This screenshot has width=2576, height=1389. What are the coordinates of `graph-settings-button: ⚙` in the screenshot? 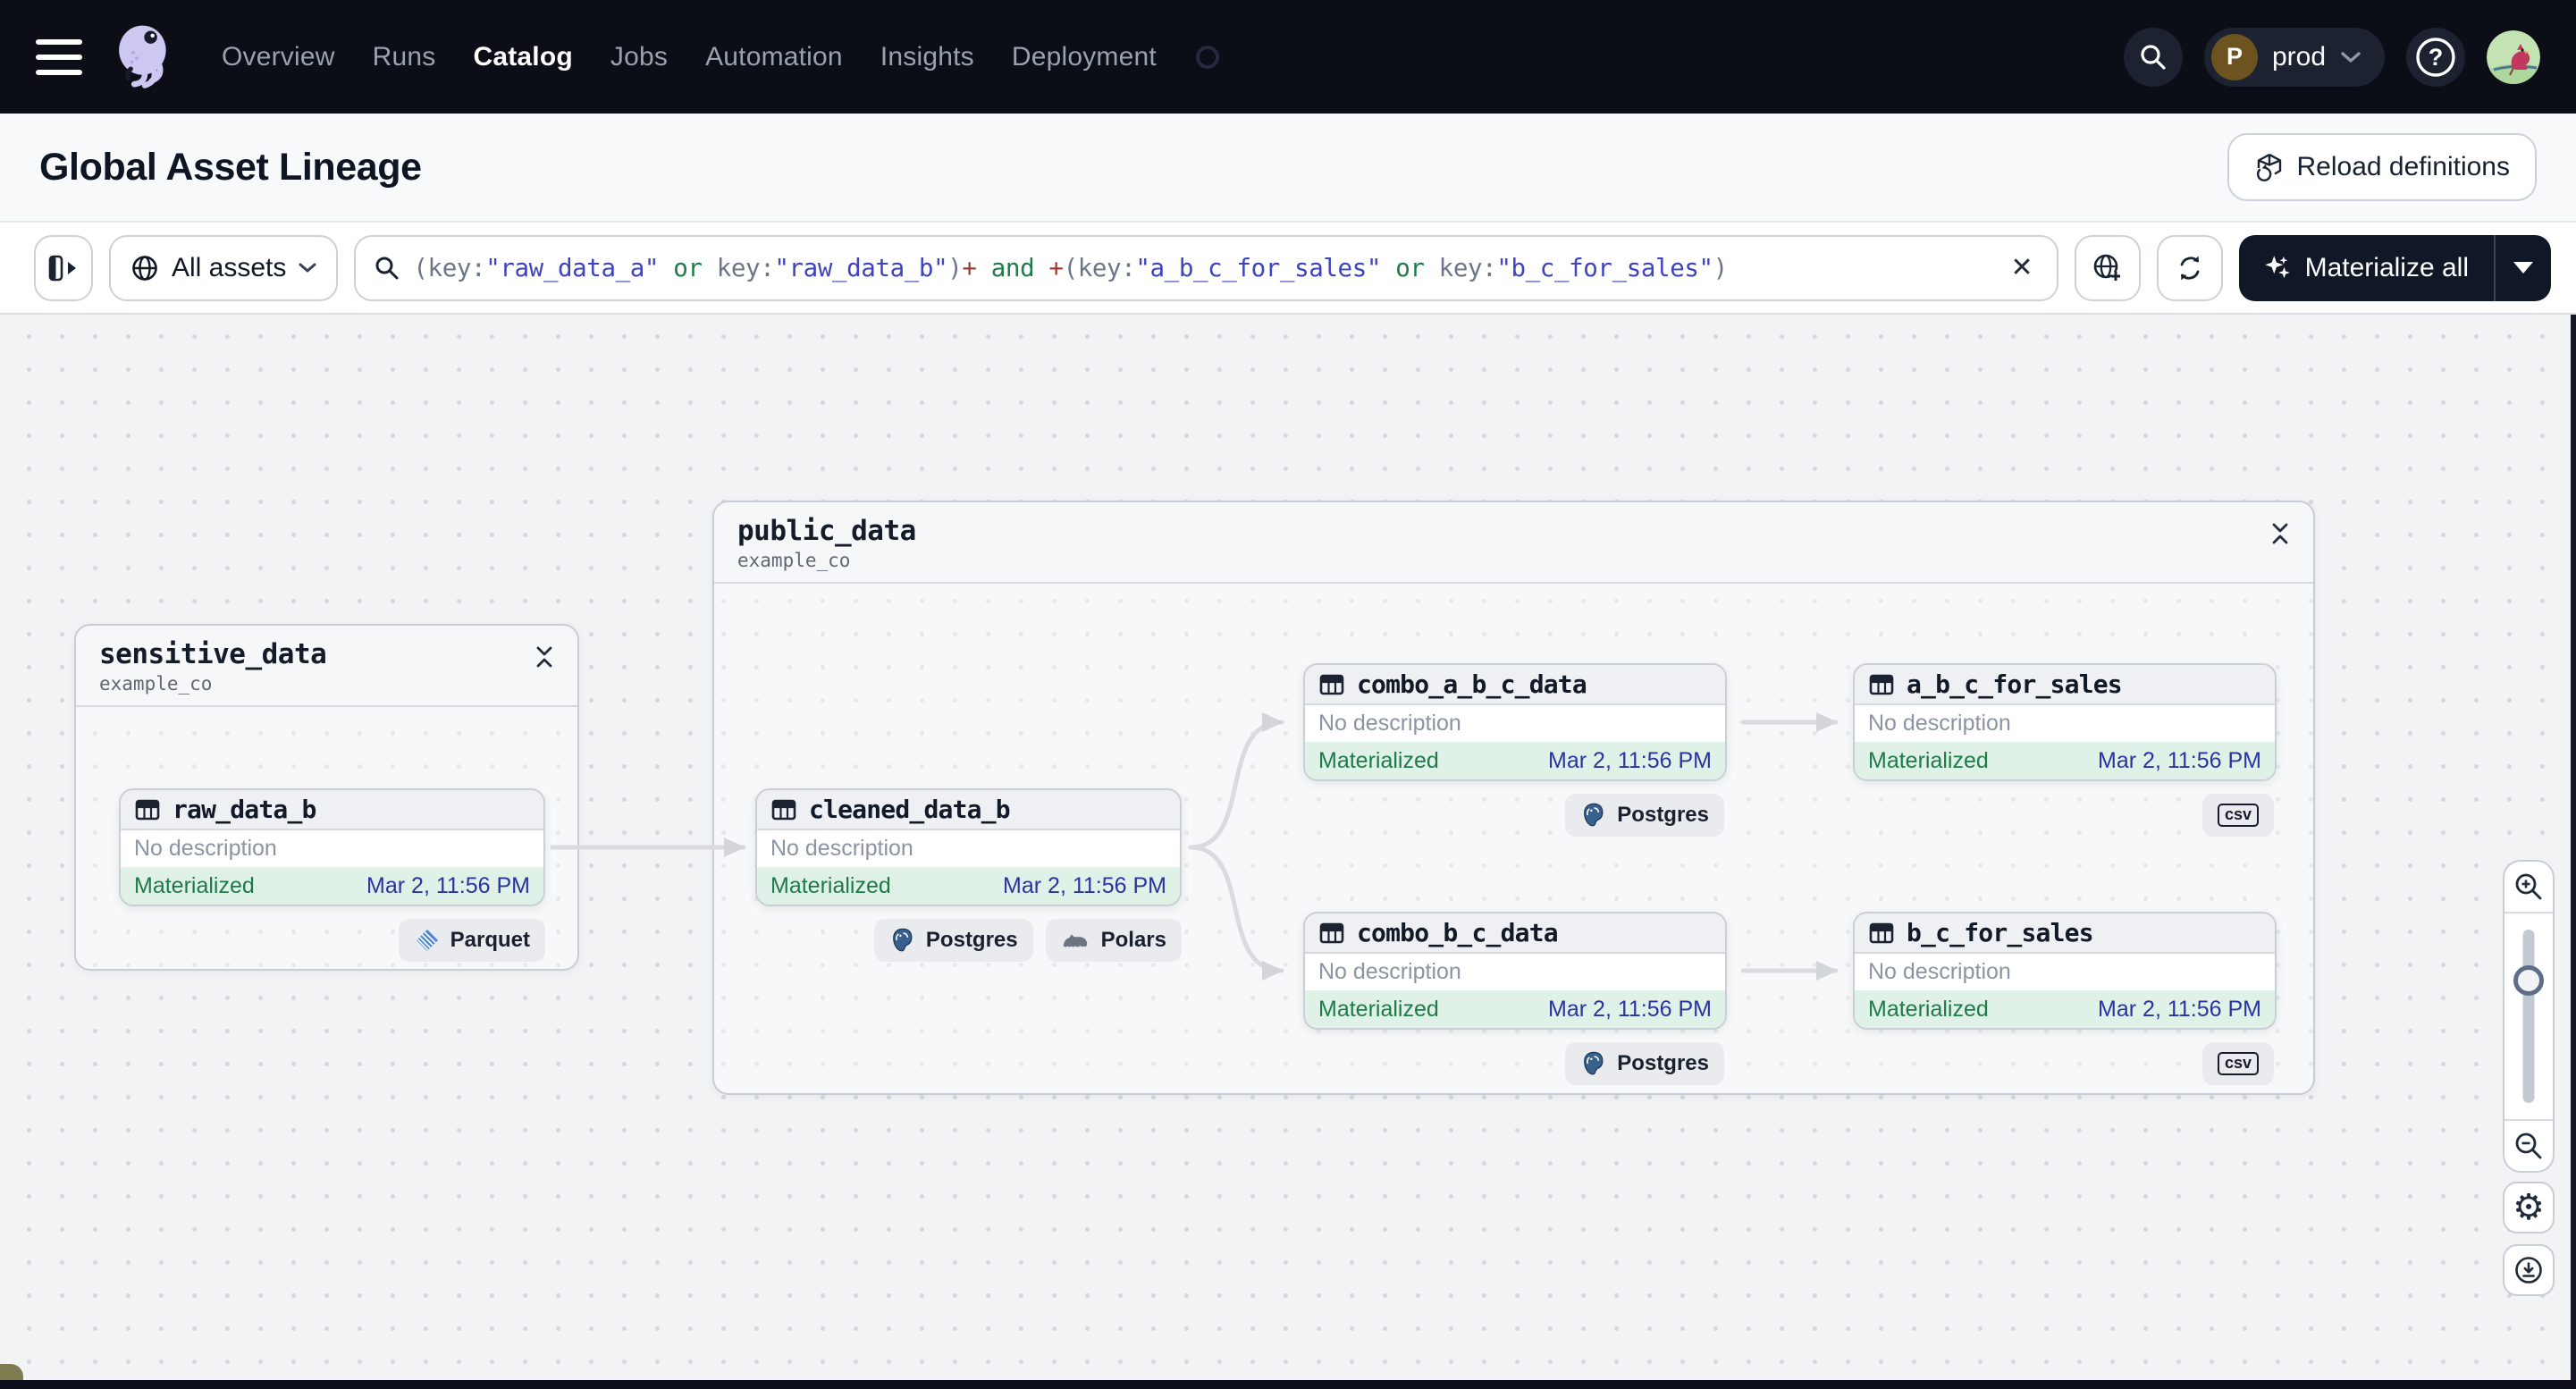 It's located at (2529, 1207).